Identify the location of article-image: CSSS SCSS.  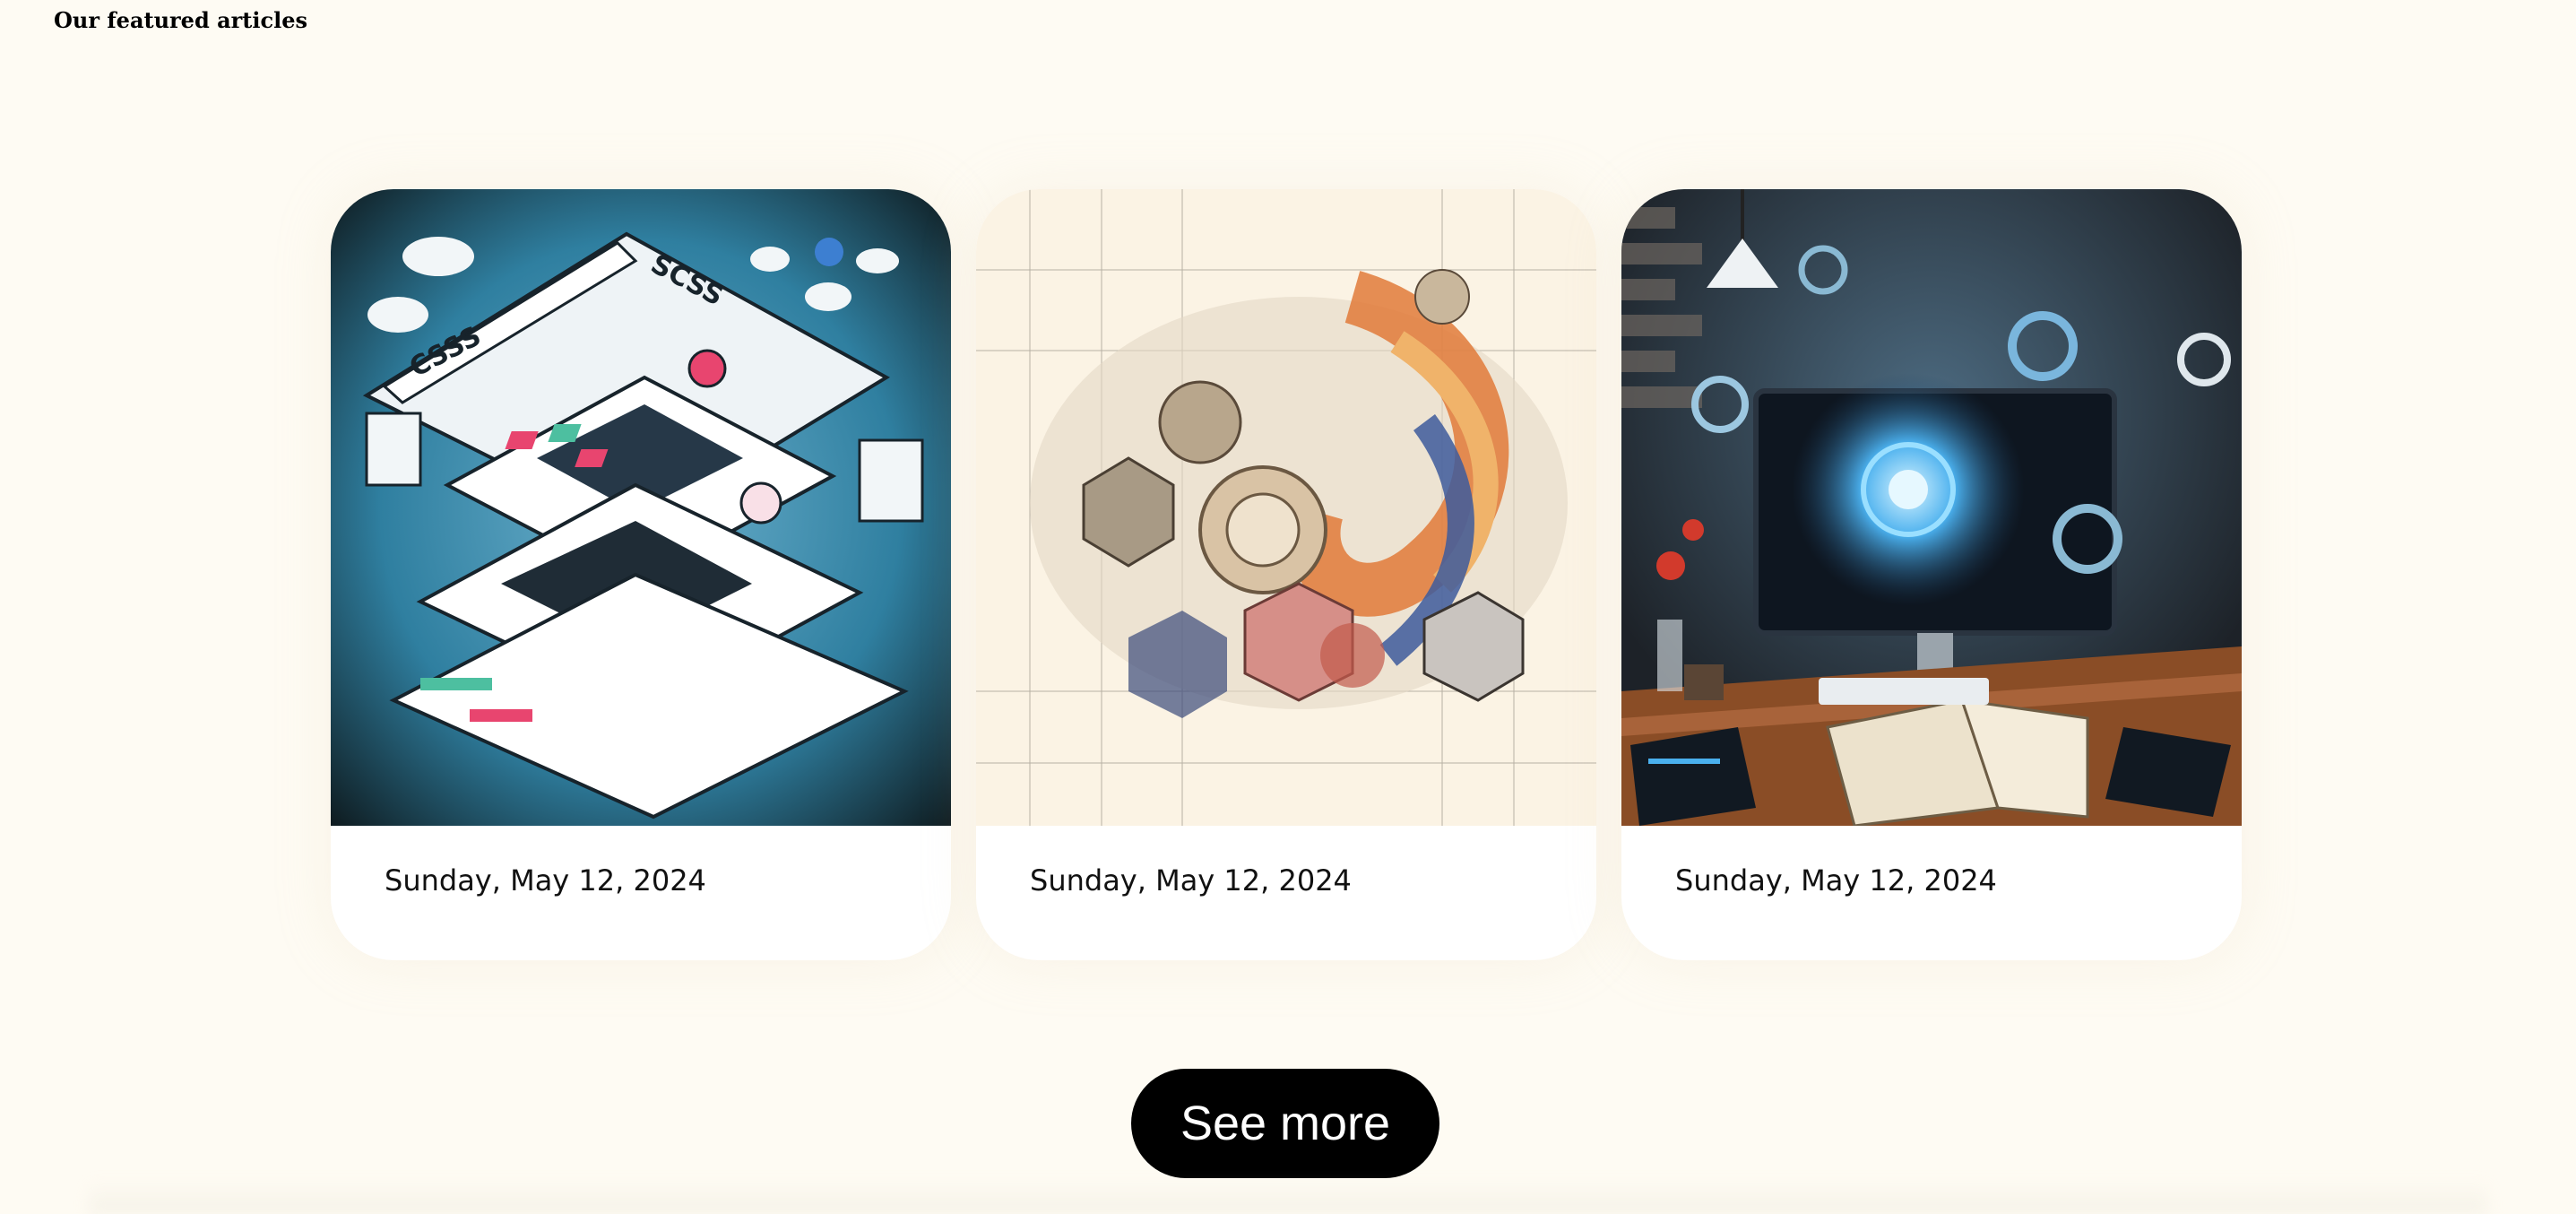
(641, 508).